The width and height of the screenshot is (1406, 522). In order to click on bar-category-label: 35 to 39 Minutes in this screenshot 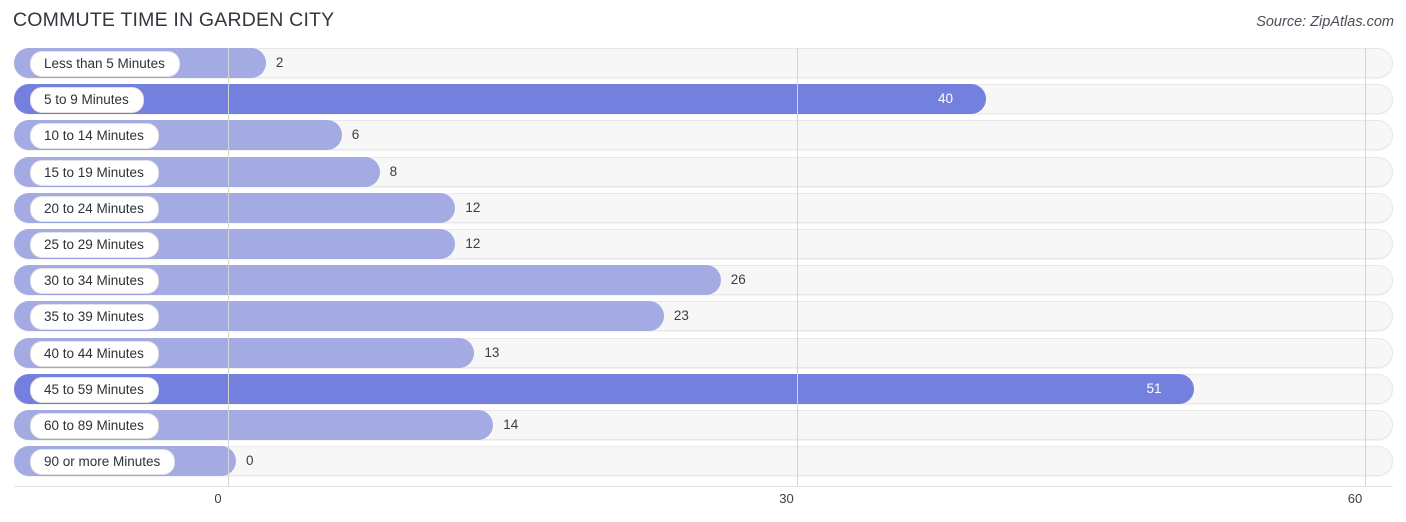, I will do `click(94, 317)`.